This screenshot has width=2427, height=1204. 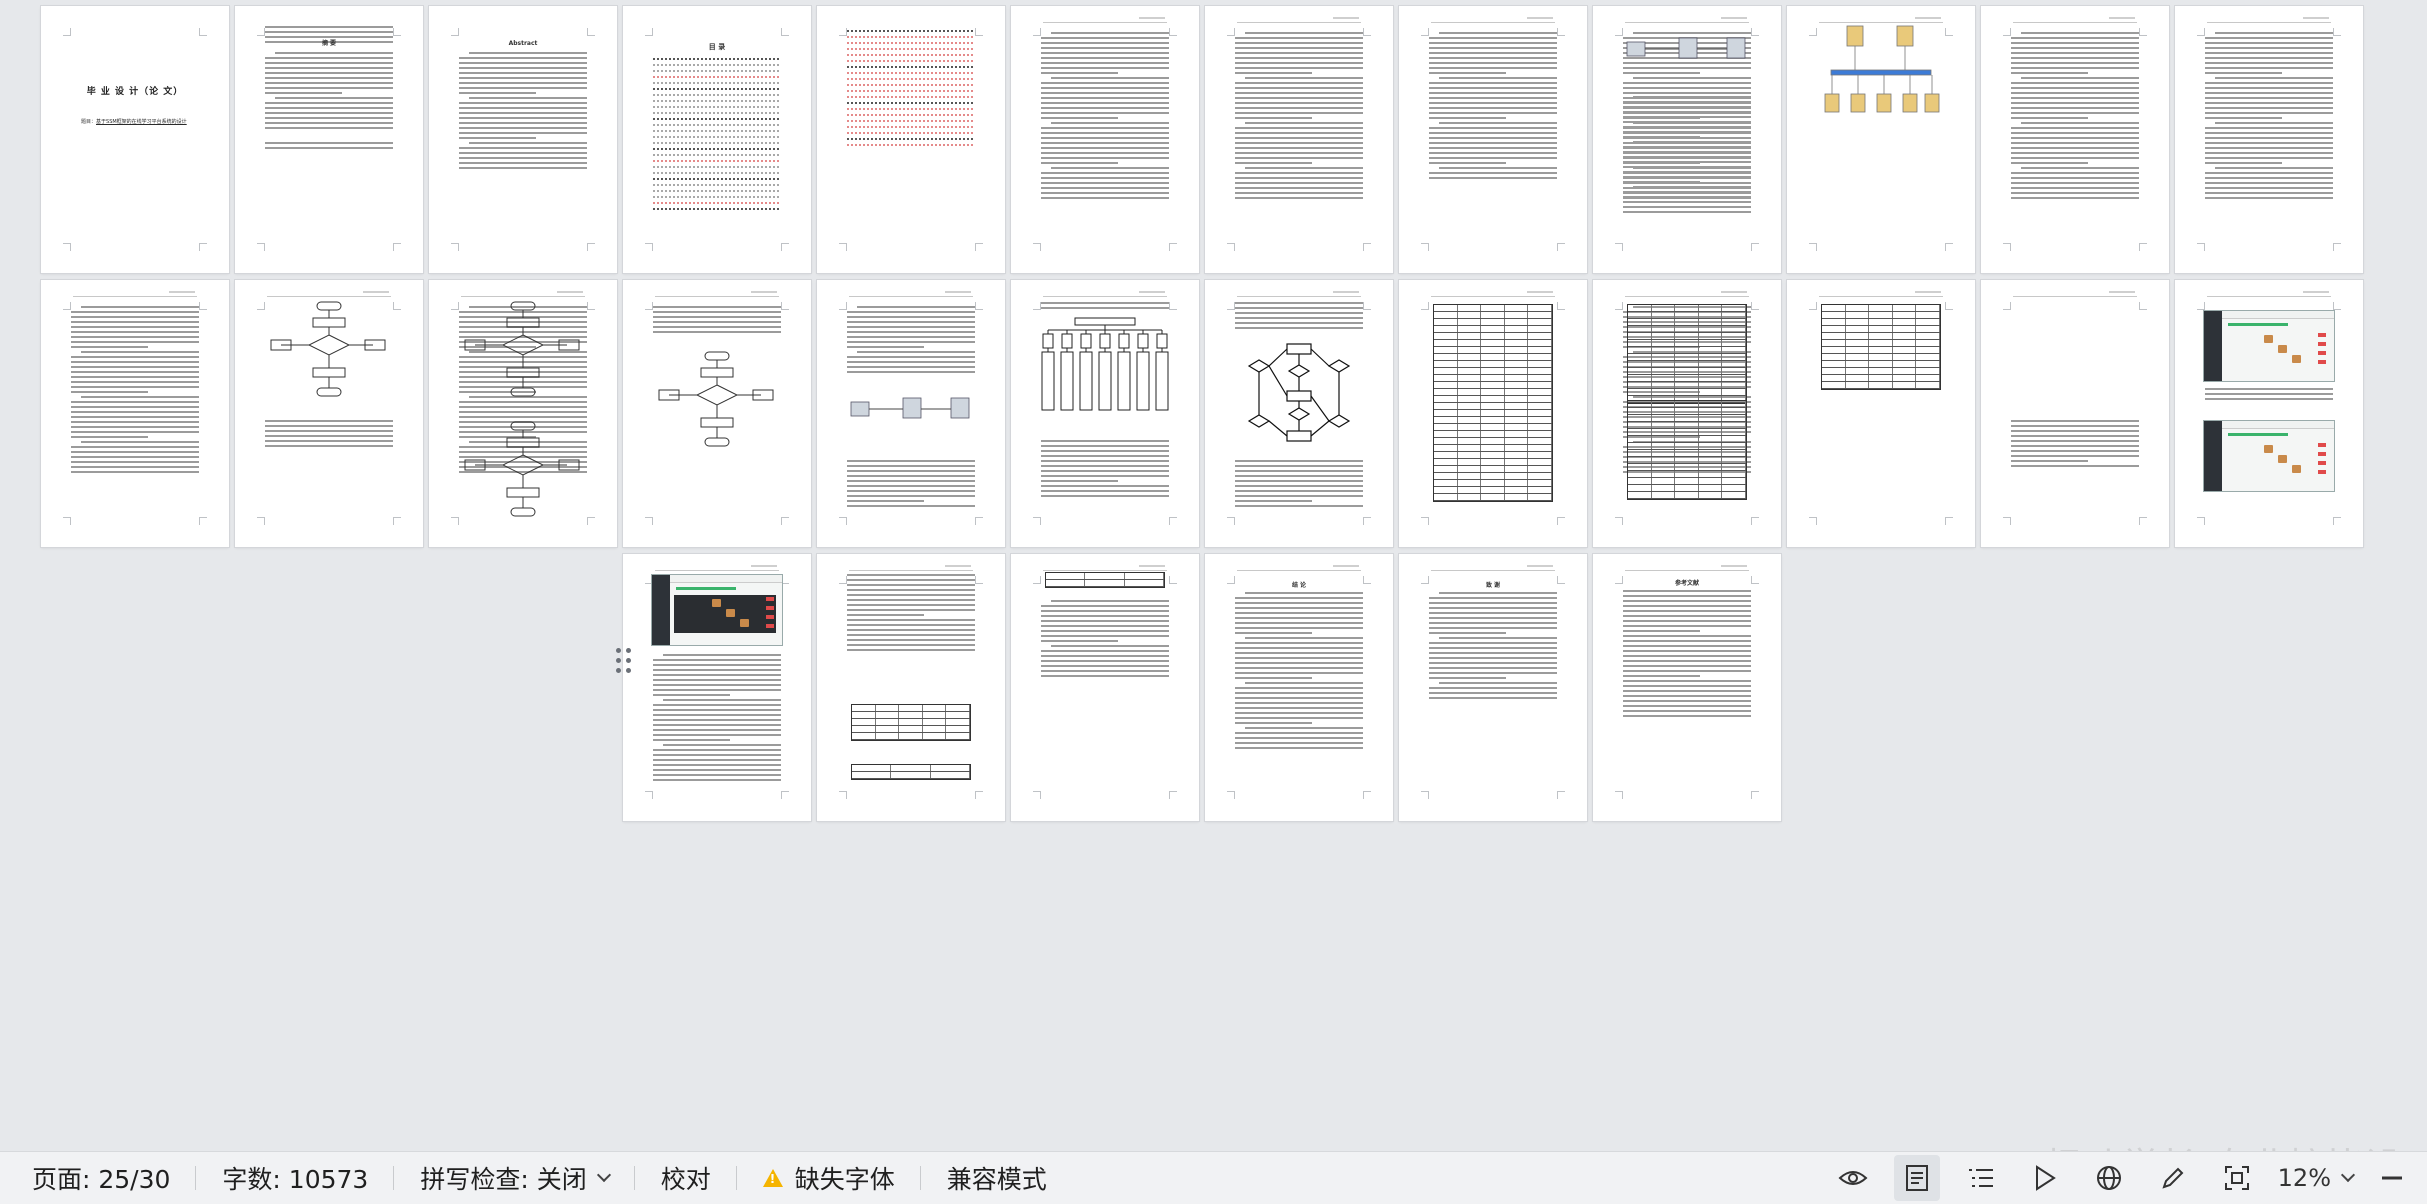 I want to click on er-diagram-figure, so click(x=1299, y=392).